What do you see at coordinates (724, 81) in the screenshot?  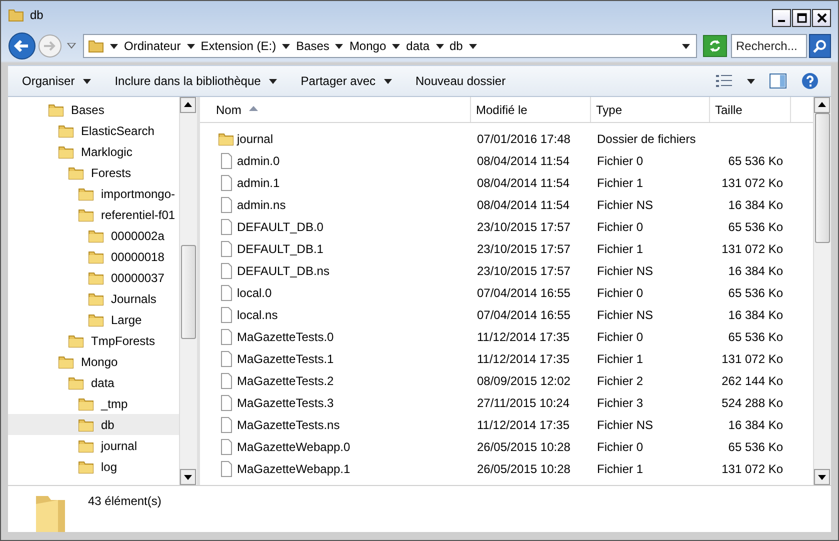 I see `view-list-icon` at bounding box center [724, 81].